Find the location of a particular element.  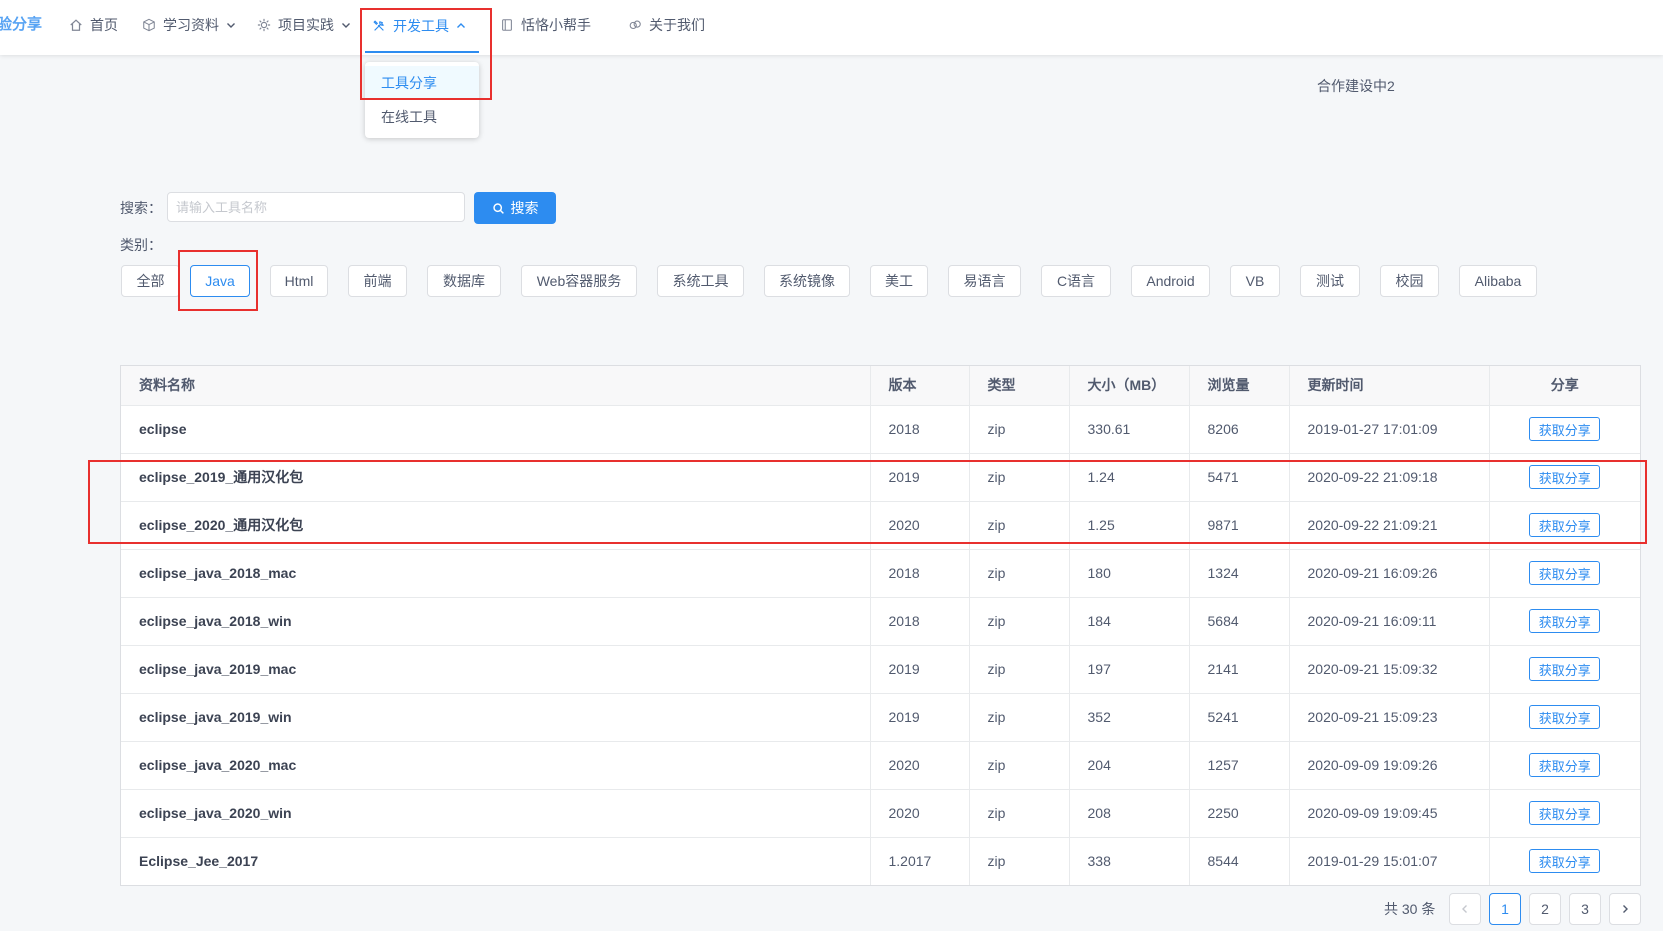

nav-item-label: 项目实践 is located at coordinates (306, 25).